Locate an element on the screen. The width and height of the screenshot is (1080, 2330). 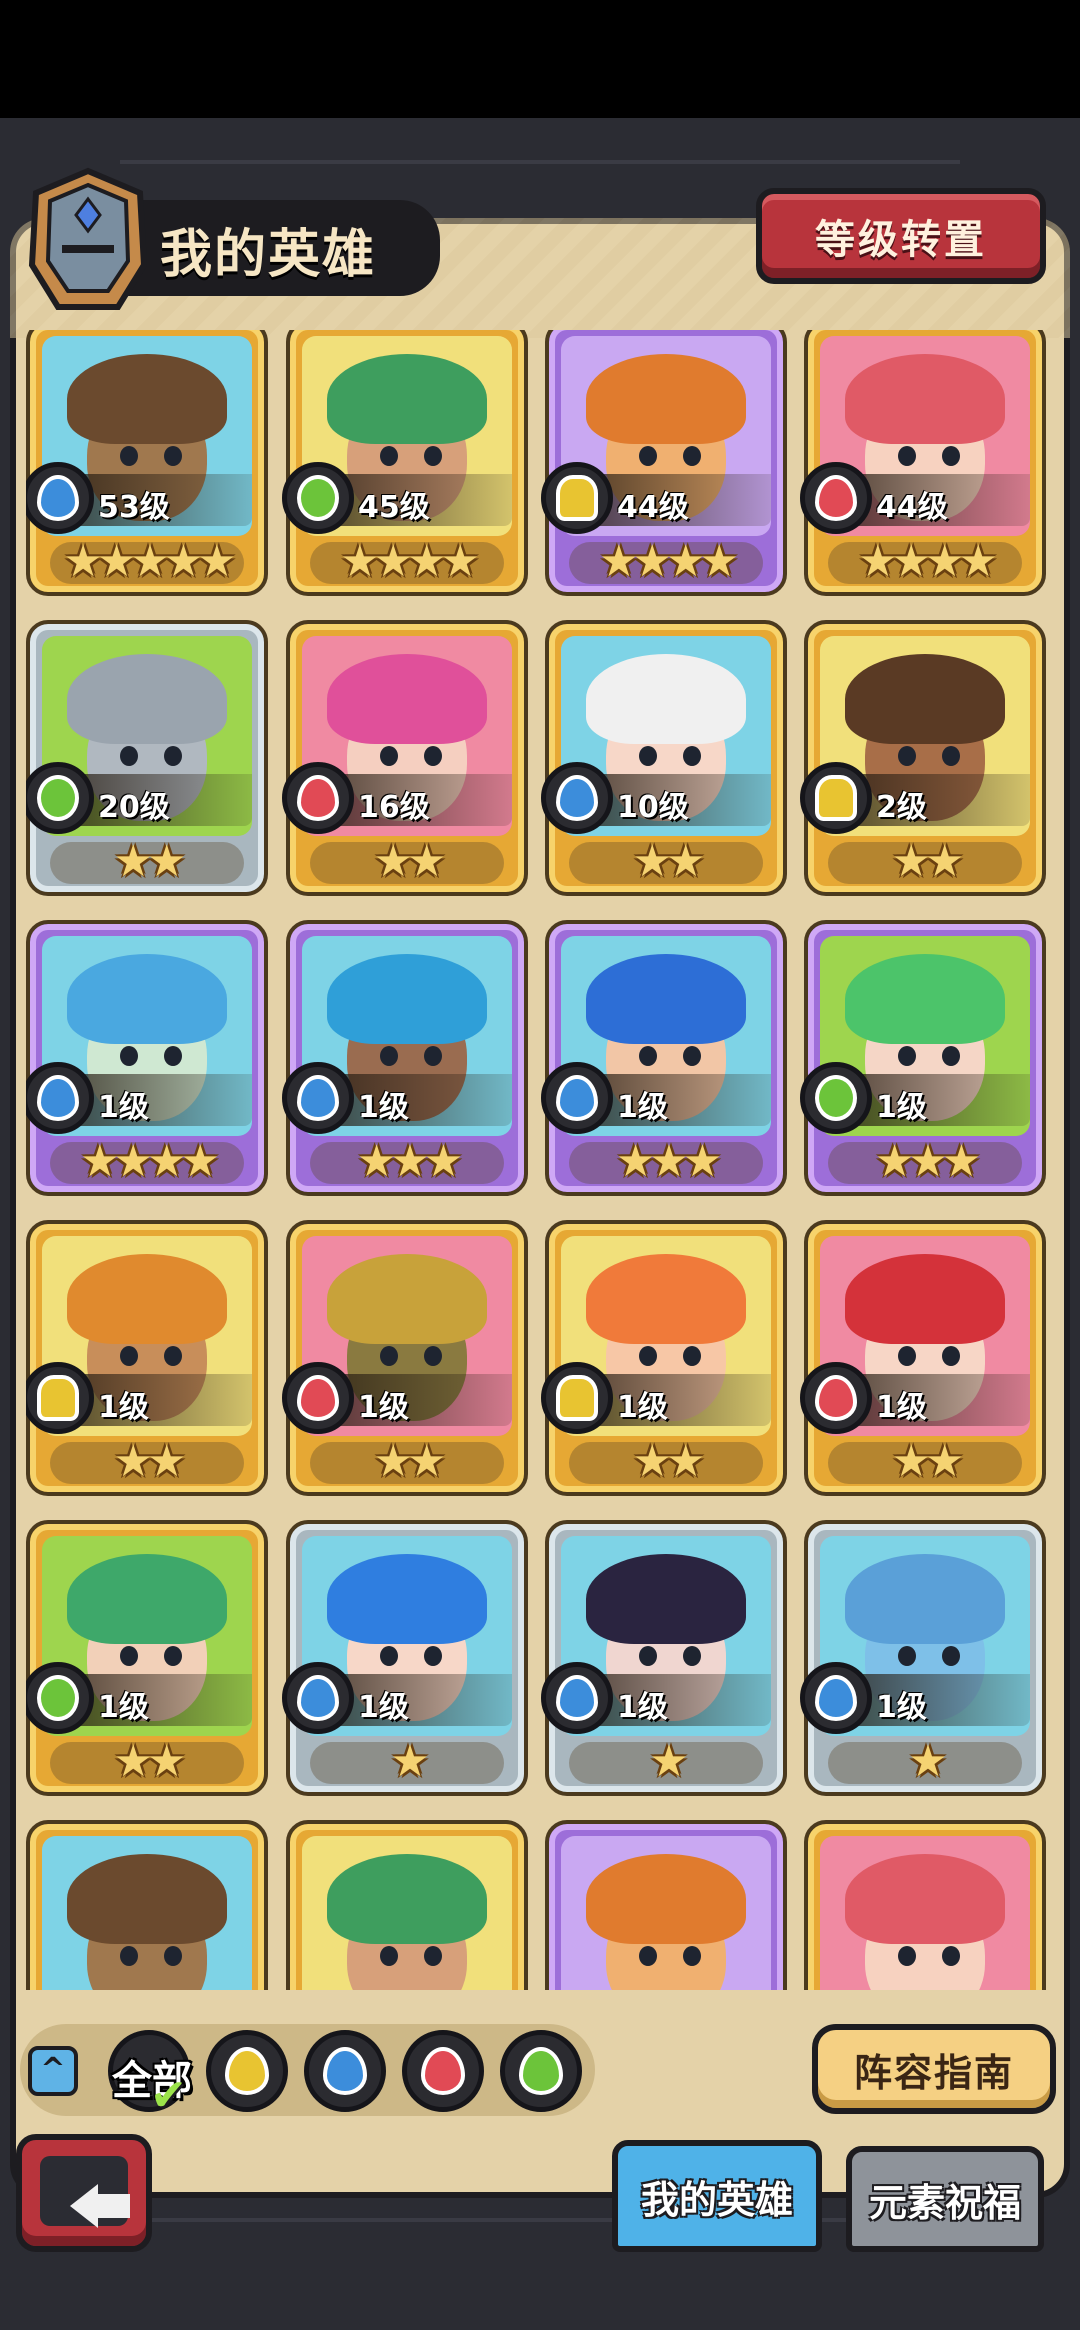
lineup-guide-button: 阵容指南 is located at coordinates (934, 2069).